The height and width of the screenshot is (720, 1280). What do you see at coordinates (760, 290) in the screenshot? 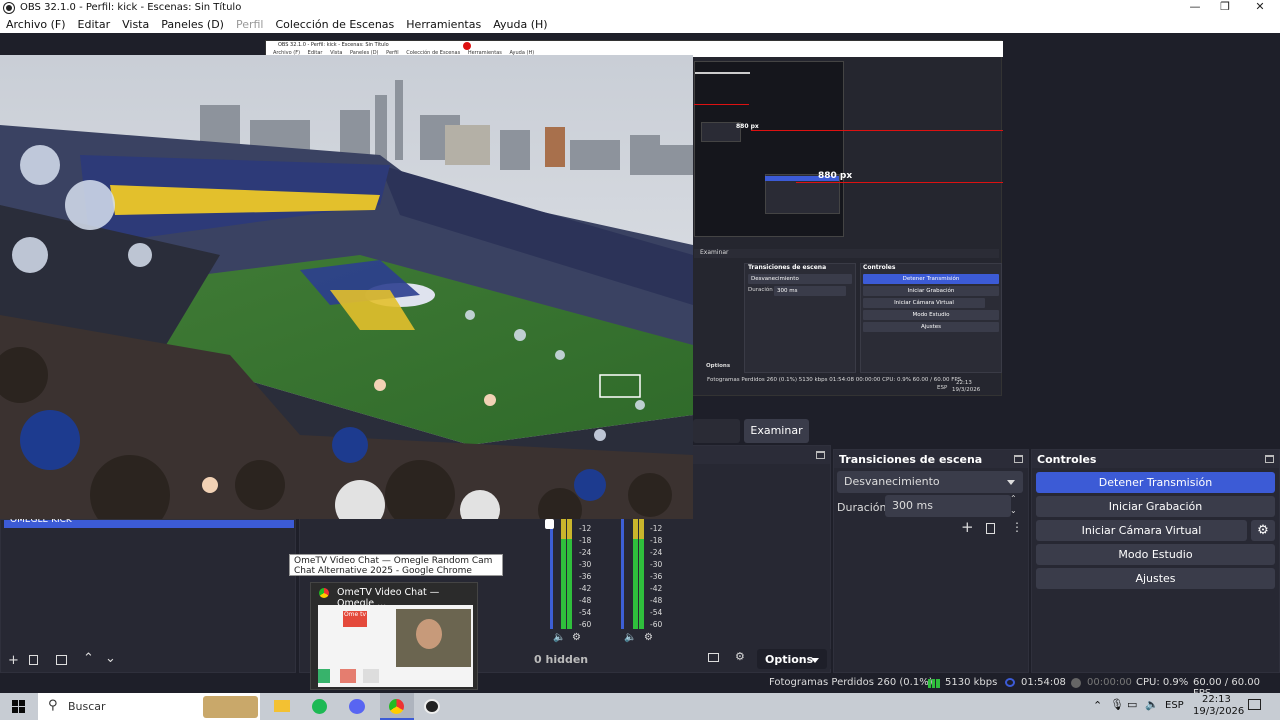
I see `nested-duration-label: Duración` at bounding box center [760, 290].